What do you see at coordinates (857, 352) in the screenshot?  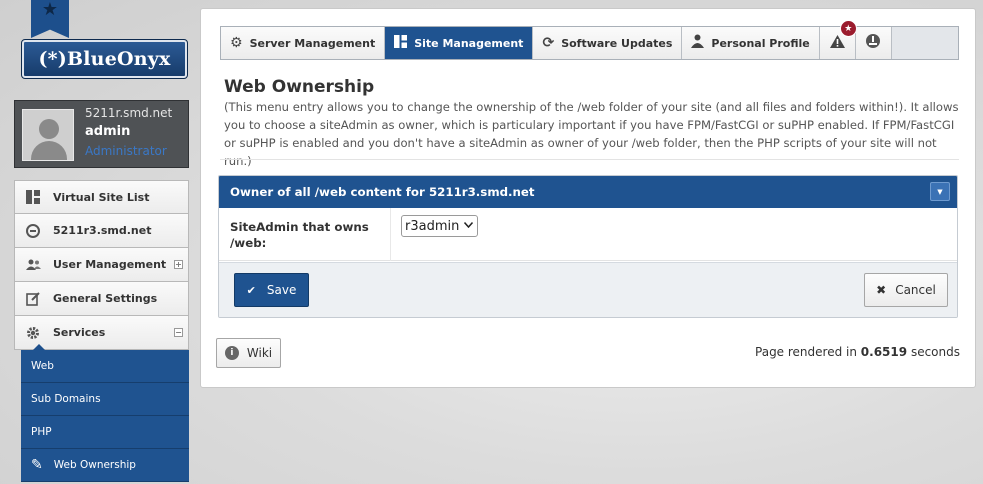 I see `render-time-info: Page rendered in 0.6519 seconds` at bounding box center [857, 352].